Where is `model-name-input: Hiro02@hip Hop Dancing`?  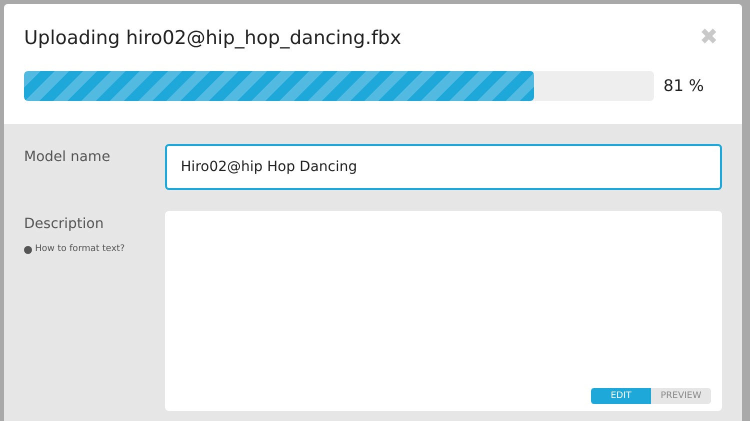
model-name-input: Hiro02@hip Hop Dancing is located at coordinates (443, 167).